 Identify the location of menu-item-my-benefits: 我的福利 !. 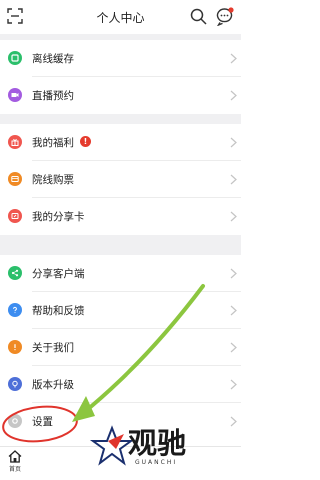
(120, 142).